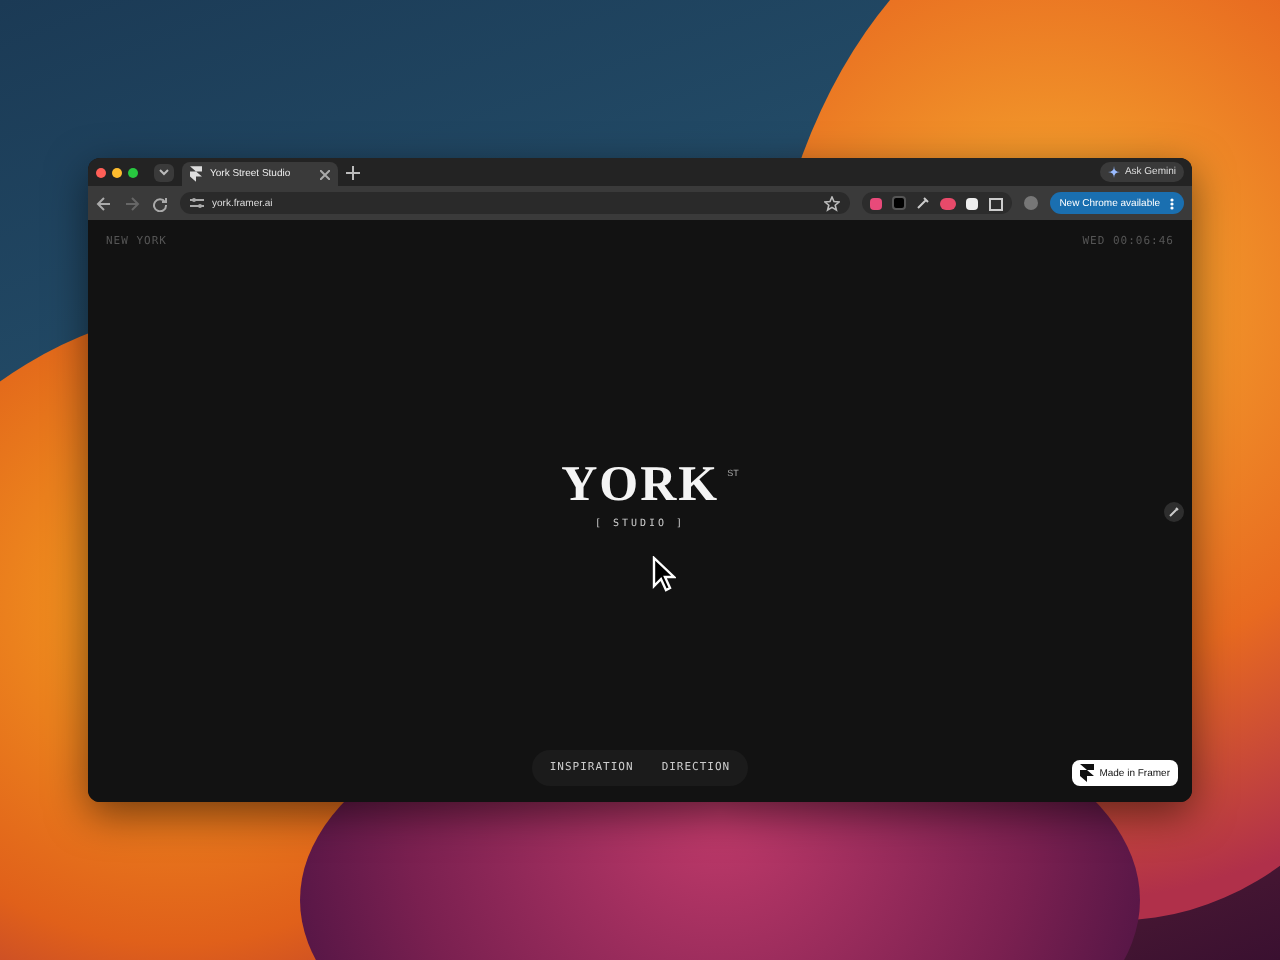  What do you see at coordinates (160, 203) in the screenshot?
I see `reload-icon` at bounding box center [160, 203].